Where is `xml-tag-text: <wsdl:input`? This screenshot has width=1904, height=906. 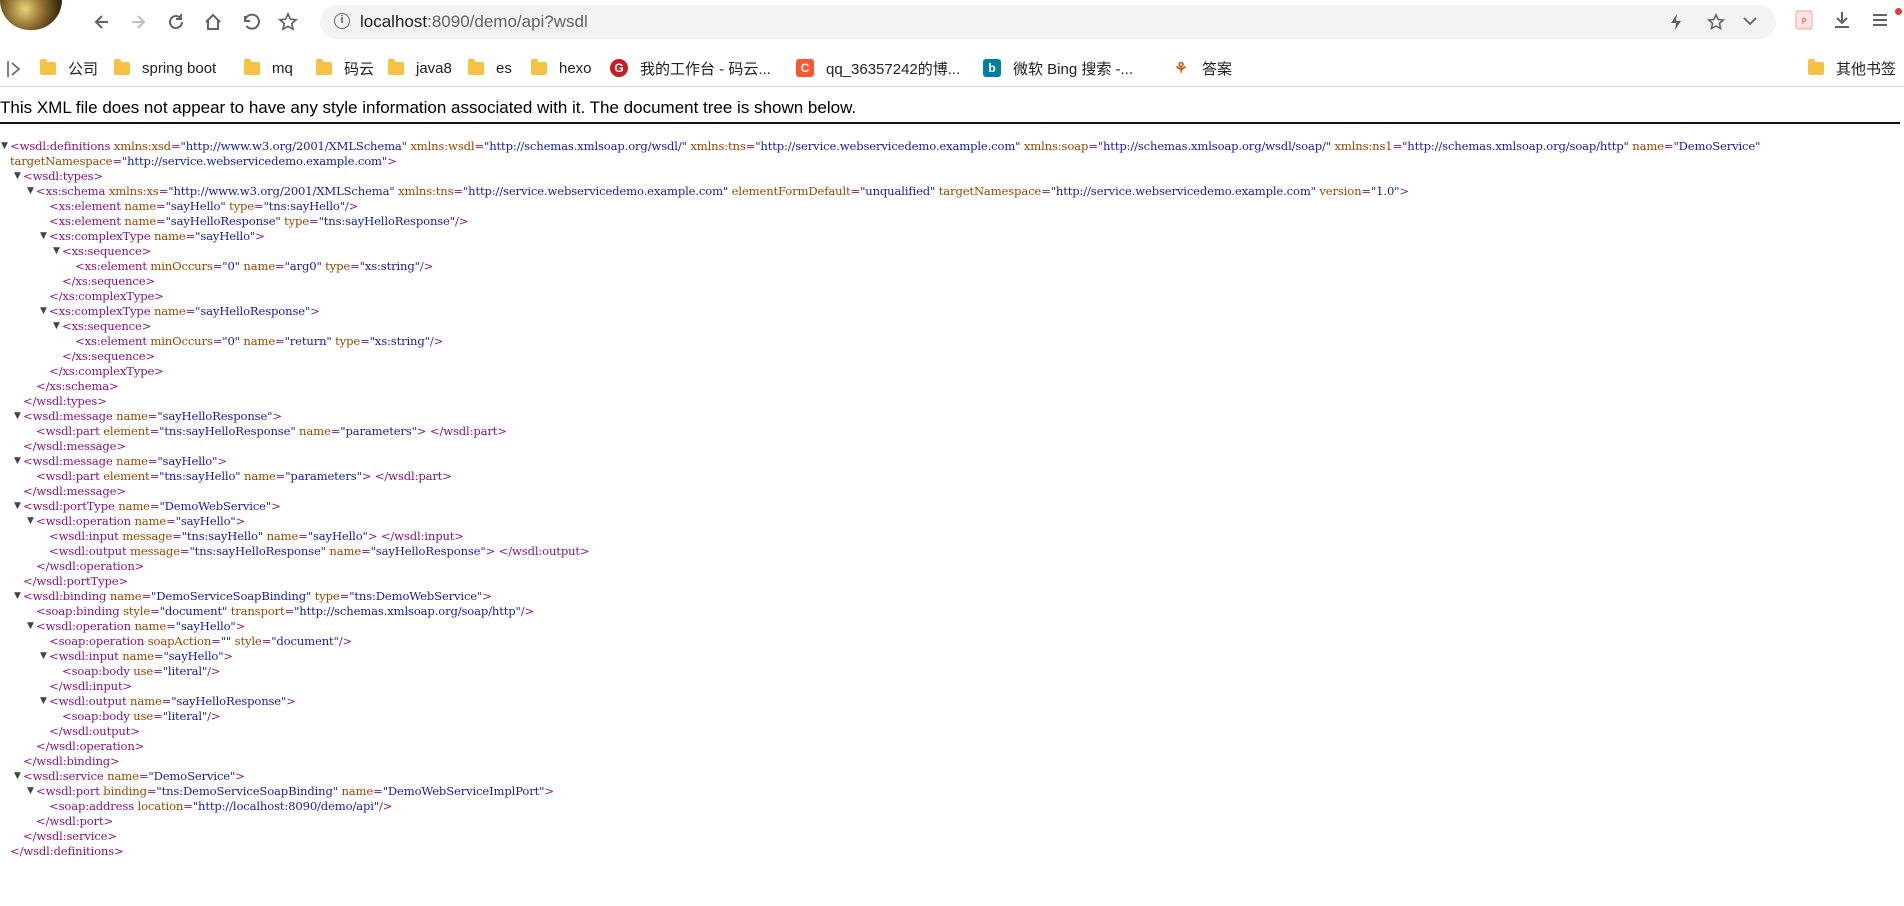 xml-tag-text: <wsdl:input is located at coordinates (84, 536).